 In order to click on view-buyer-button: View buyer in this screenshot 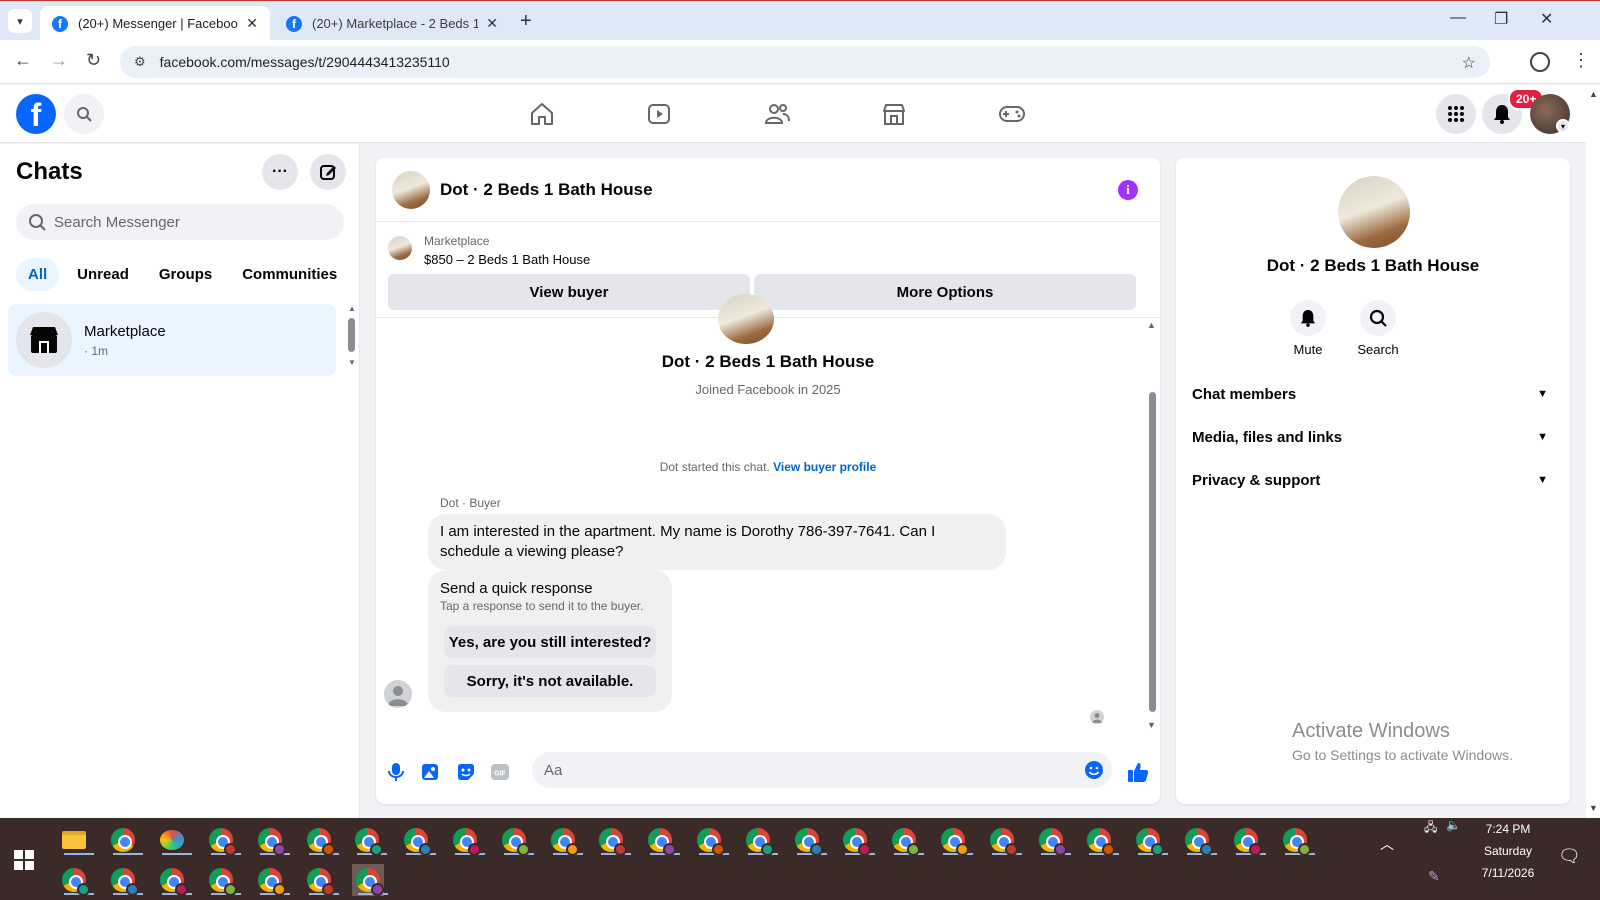, I will do `click(569, 292)`.